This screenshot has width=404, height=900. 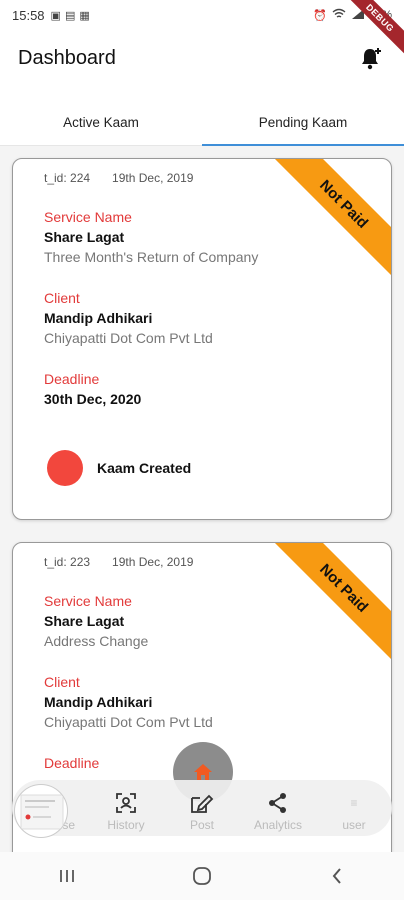 I want to click on nav-item-post: Post, so click(x=202, y=812).